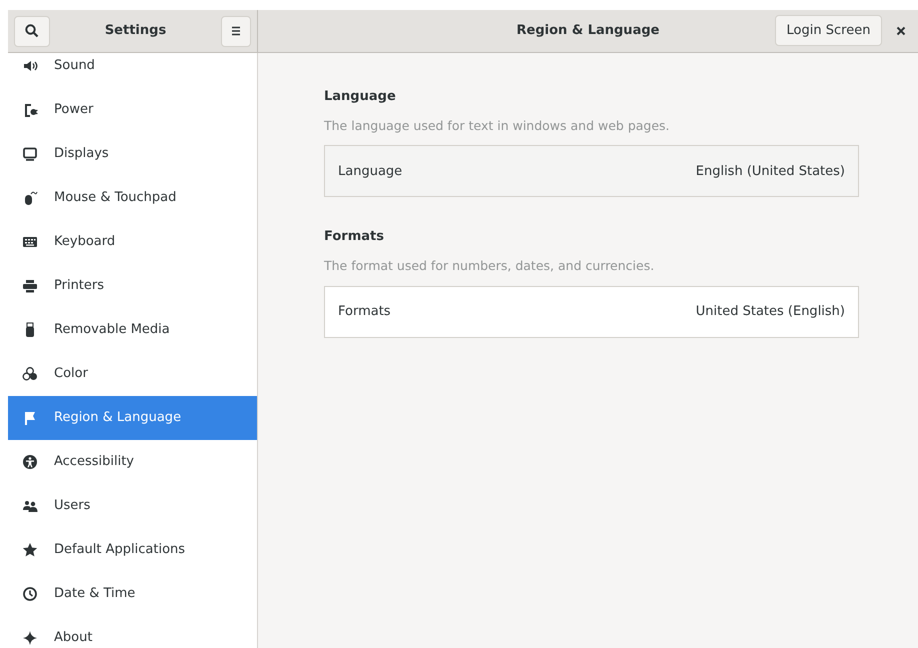 The height and width of the screenshot is (648, 918). What do you see at coordinates (120, 550) in the screenshot?
I see `item-label: Default Applications` at bounding box center [120, 550].